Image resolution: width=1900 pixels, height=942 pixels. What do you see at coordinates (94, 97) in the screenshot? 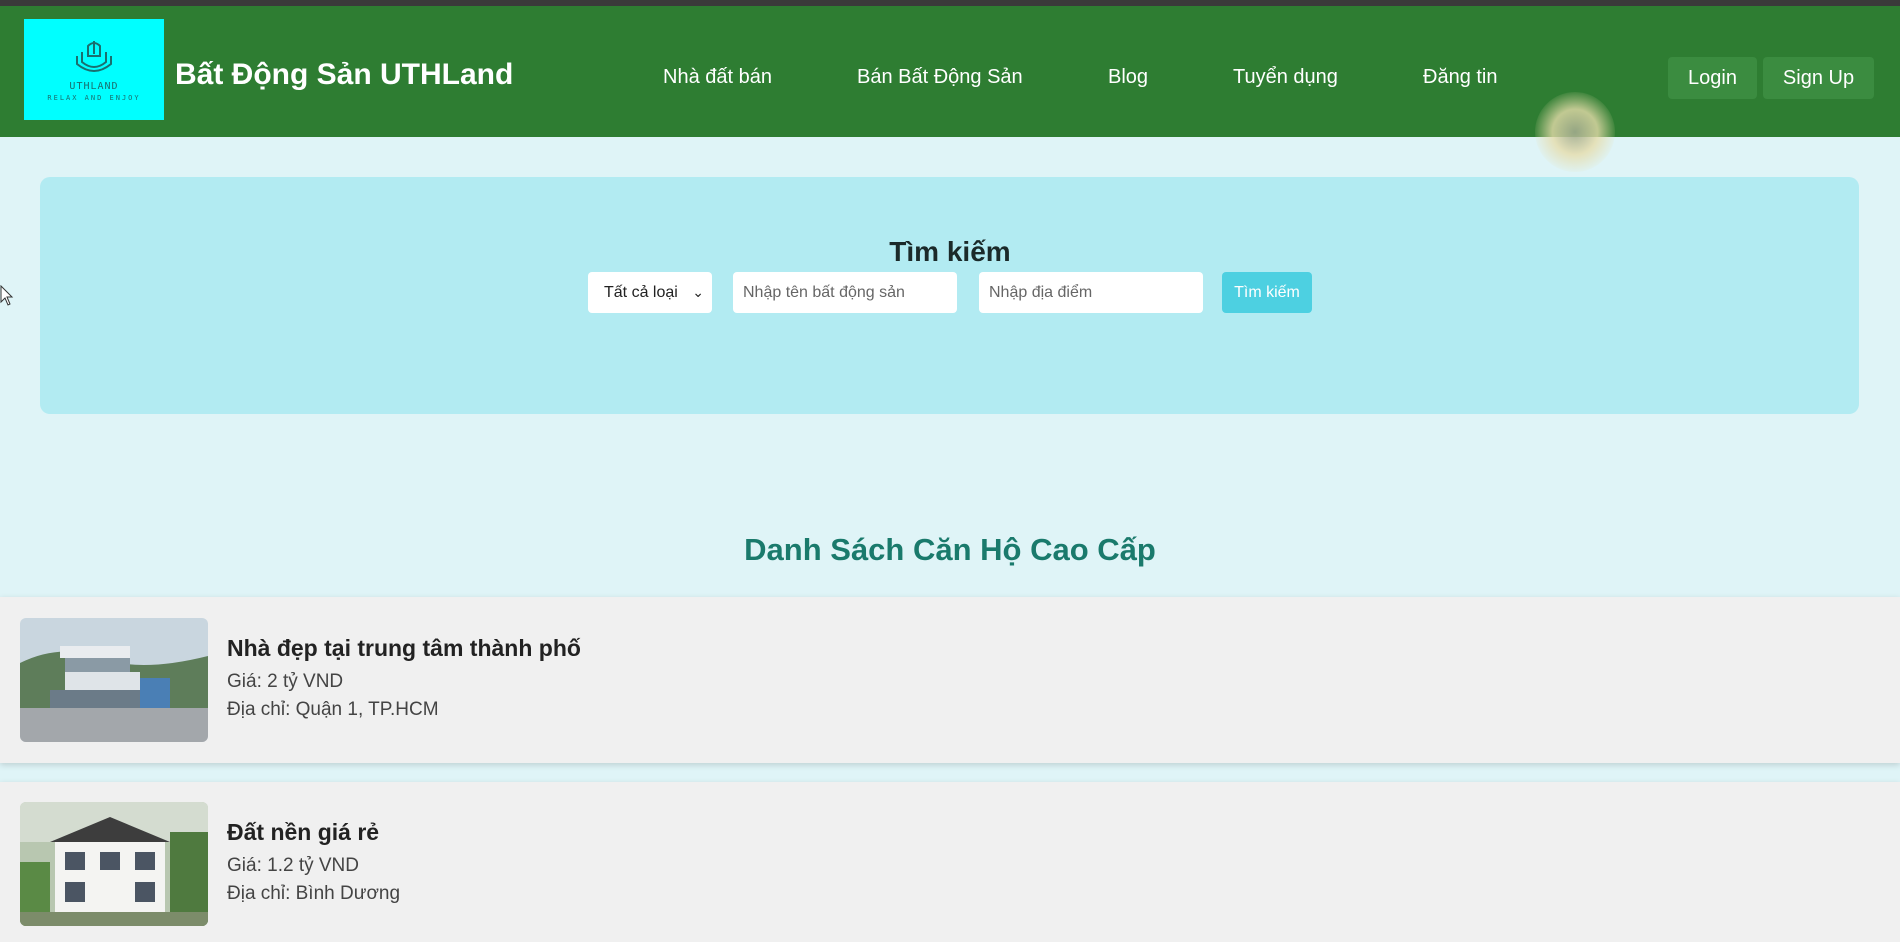
I see `logo-tagline: RELAX AND ENJOY` at bounding box center [94, 97].